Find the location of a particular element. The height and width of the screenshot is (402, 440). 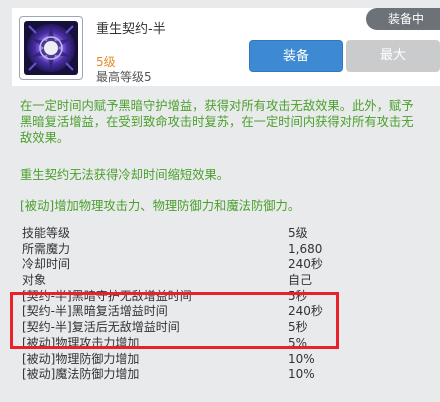

stat-row: 冷却时间 240秒 is located at coordinates (220, 265).